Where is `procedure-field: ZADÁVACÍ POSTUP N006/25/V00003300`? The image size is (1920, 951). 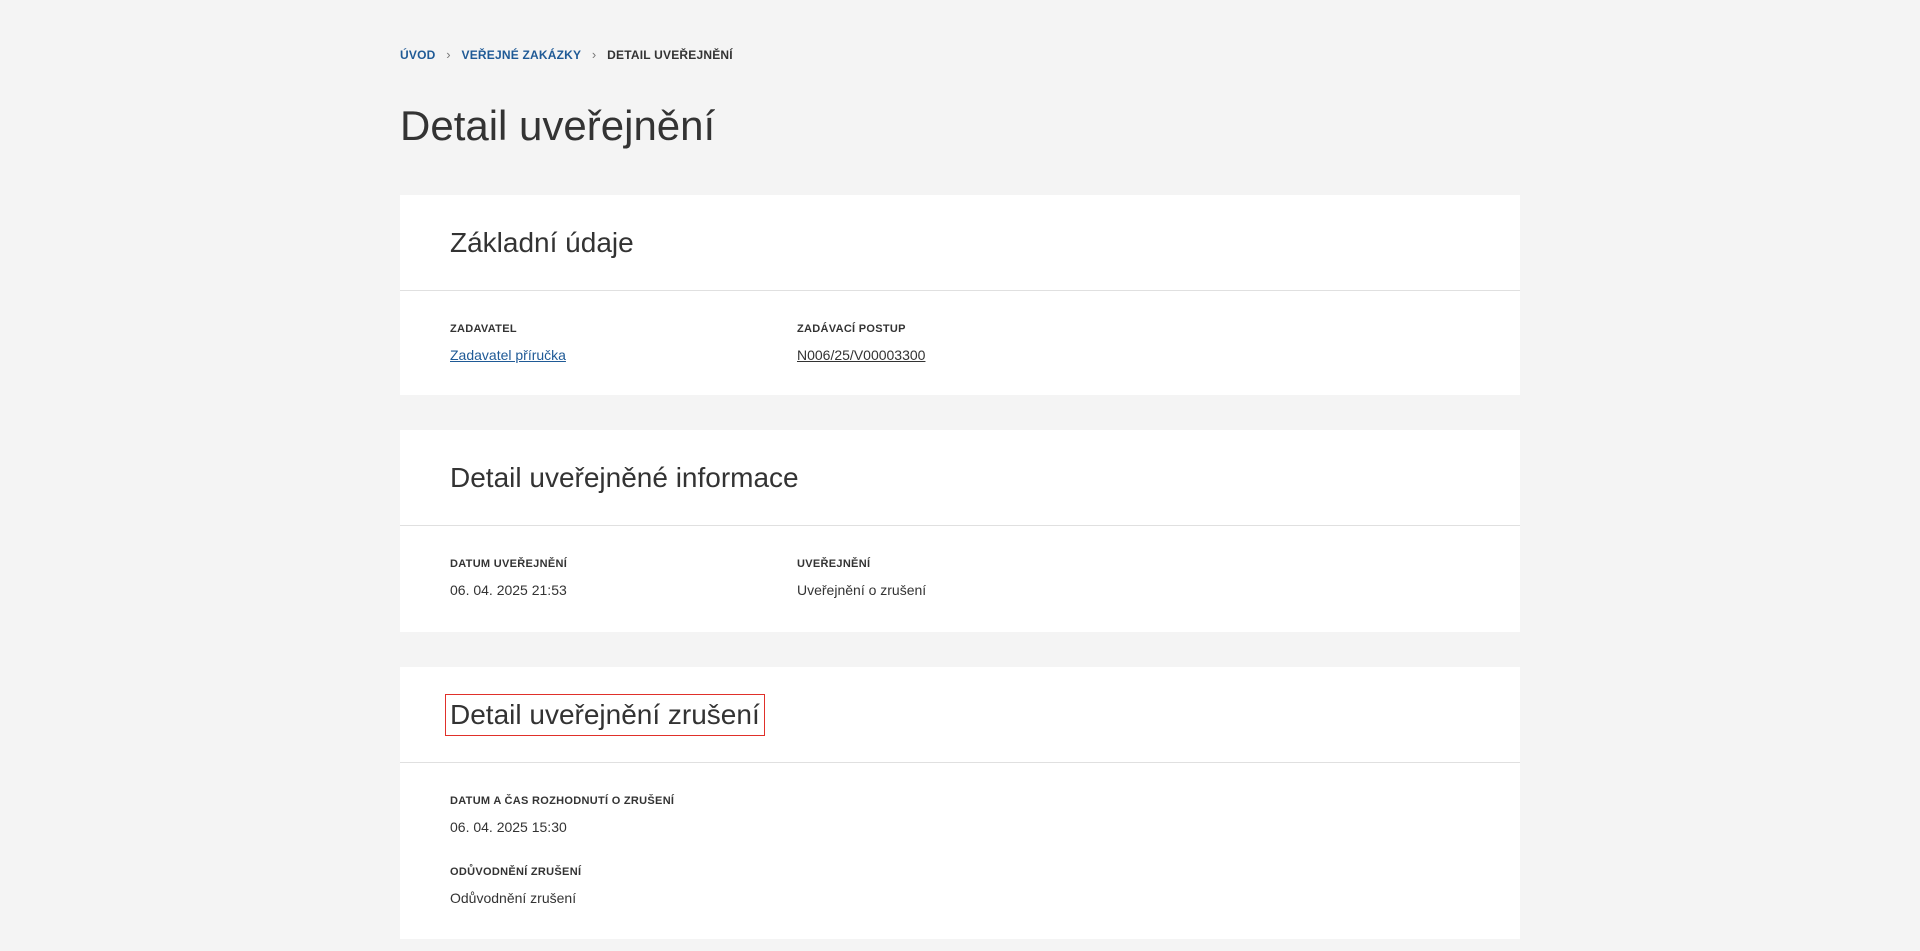 procedure-field: ZADÁVACÍ POSTUP N006/25/V00003300 is located at coordinates (861, 343).